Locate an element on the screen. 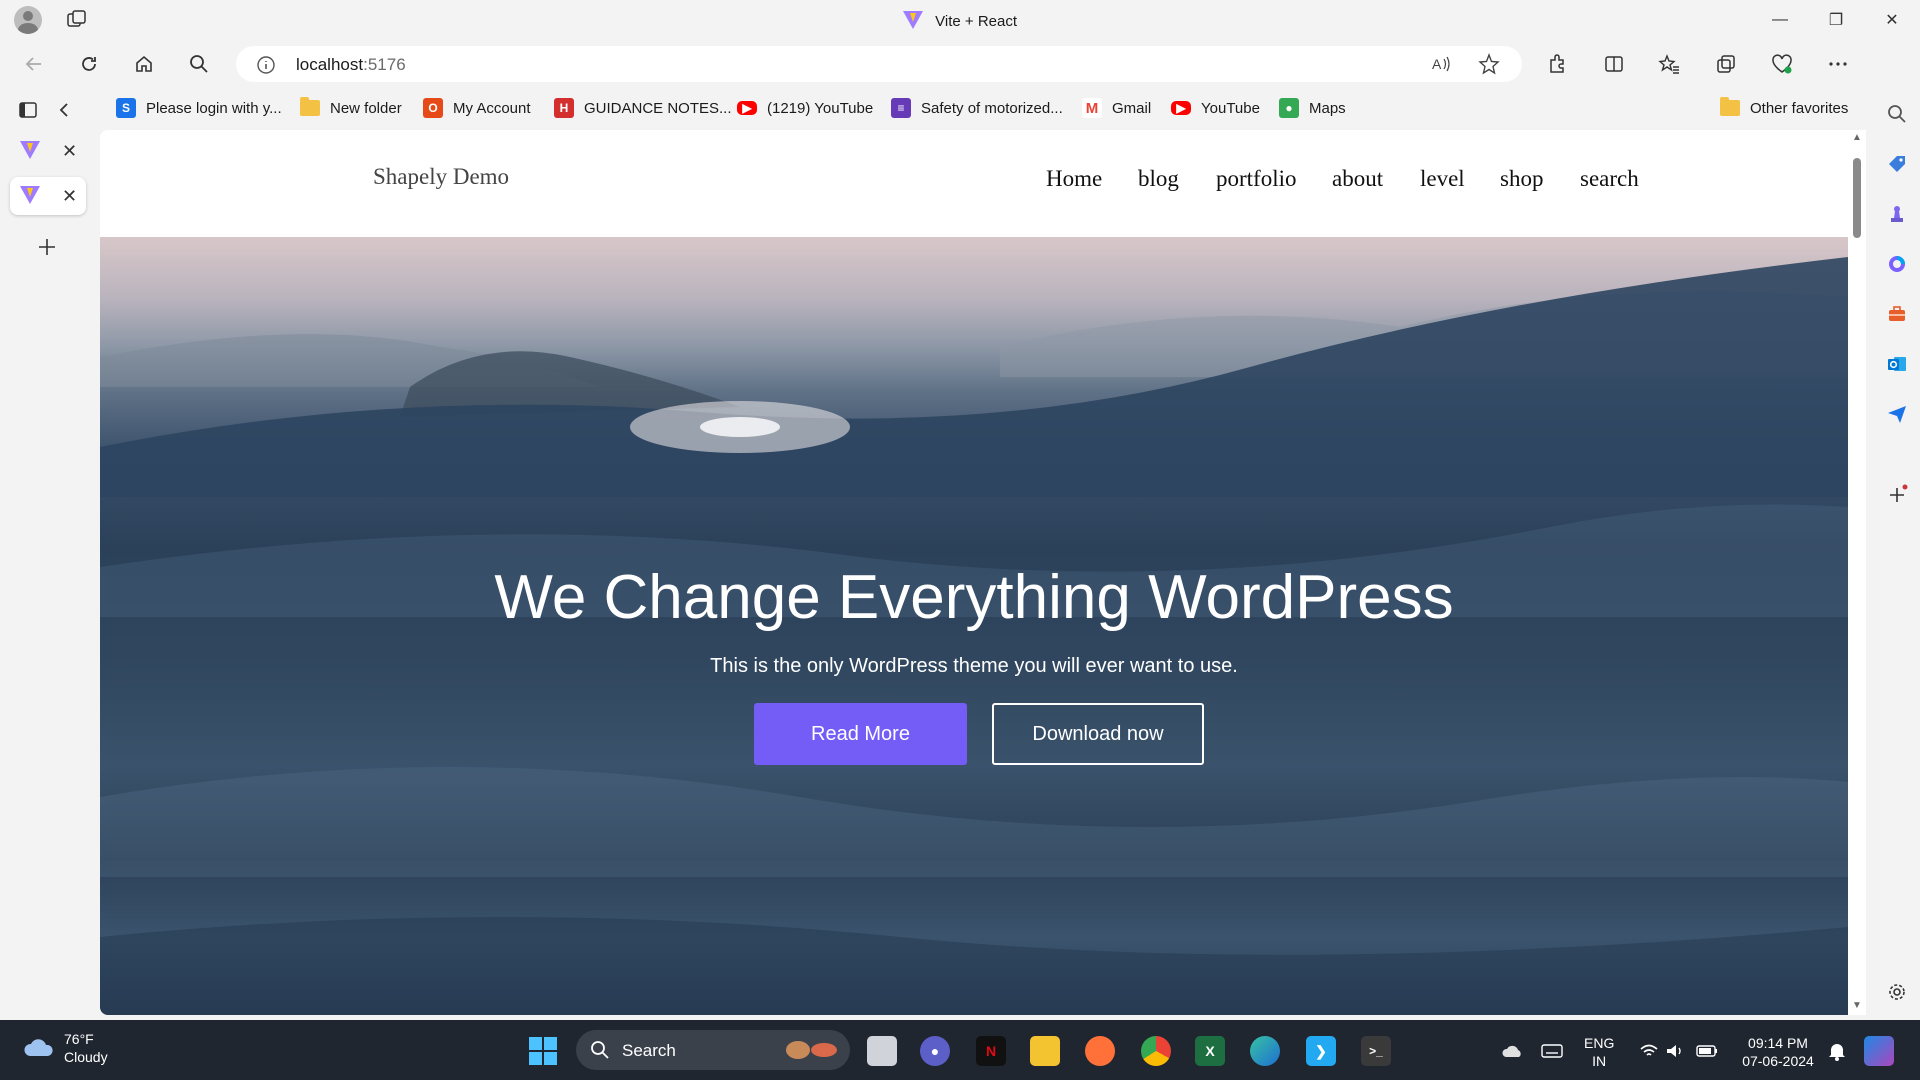  task-view-icon is located at coordinates (882, 1051).